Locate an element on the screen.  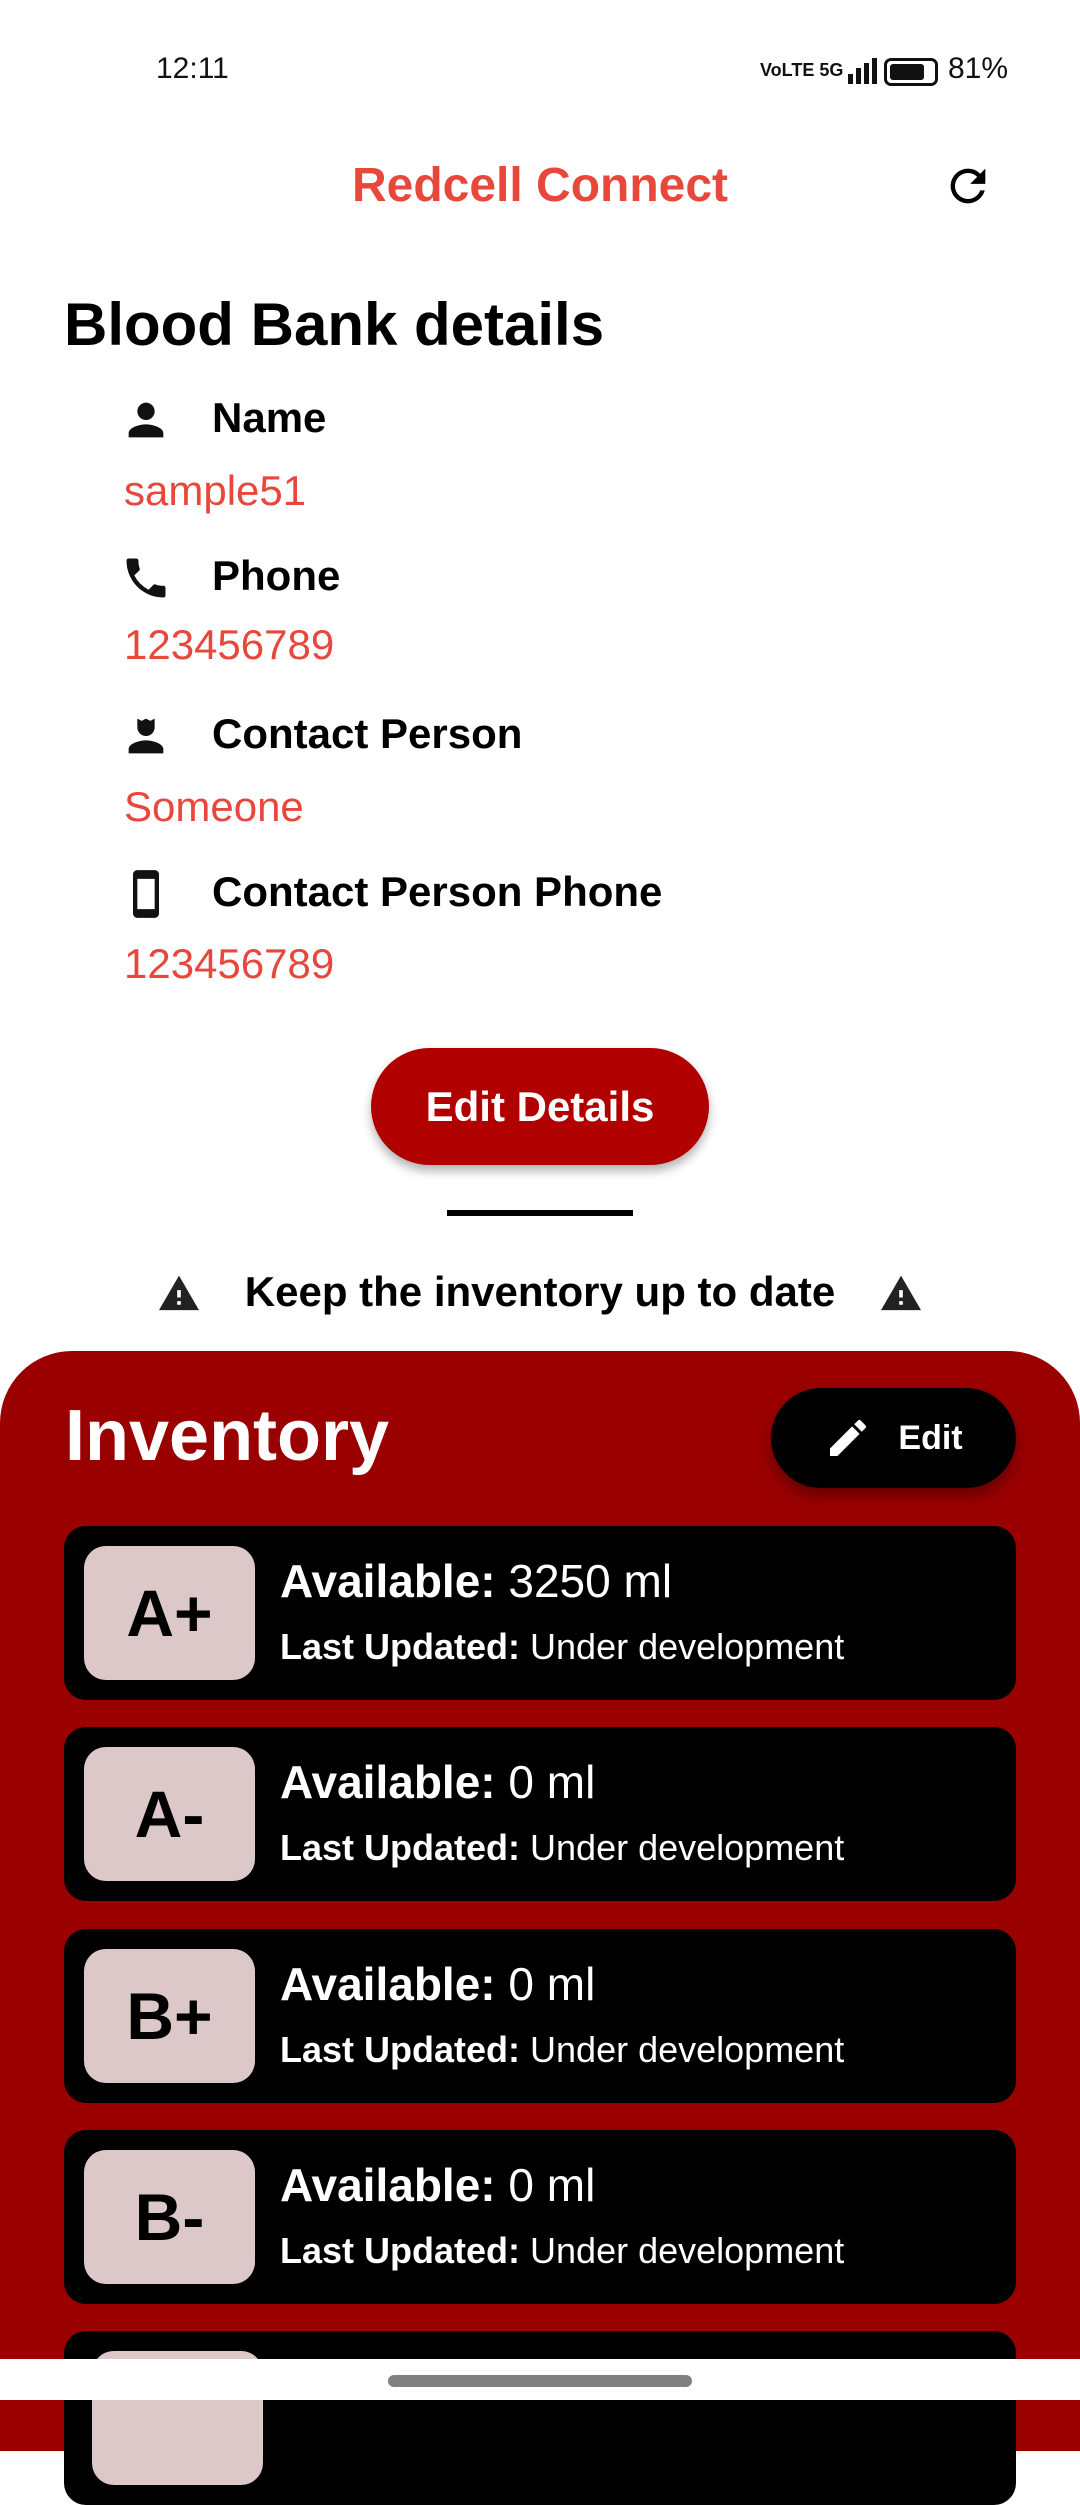
inventory-card is located at coordinates (540, 2418).